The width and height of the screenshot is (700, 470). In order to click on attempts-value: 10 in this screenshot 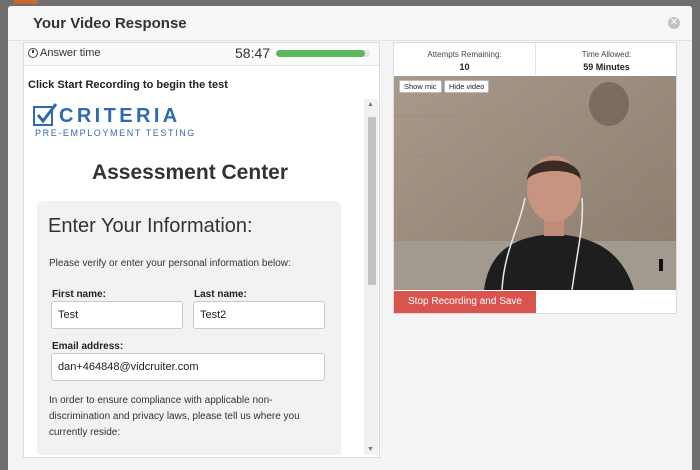, I will do `click(464, 67)`.